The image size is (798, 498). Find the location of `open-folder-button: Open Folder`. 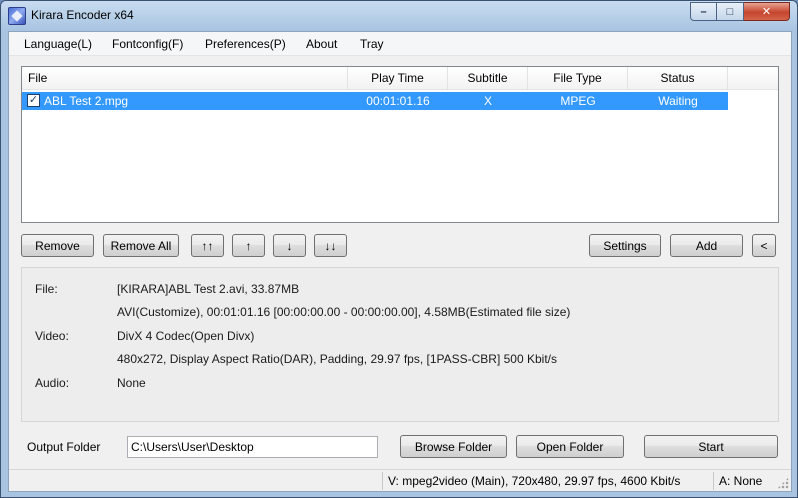

open-folder-button: Open Folder is located at coordinates (570, 446).